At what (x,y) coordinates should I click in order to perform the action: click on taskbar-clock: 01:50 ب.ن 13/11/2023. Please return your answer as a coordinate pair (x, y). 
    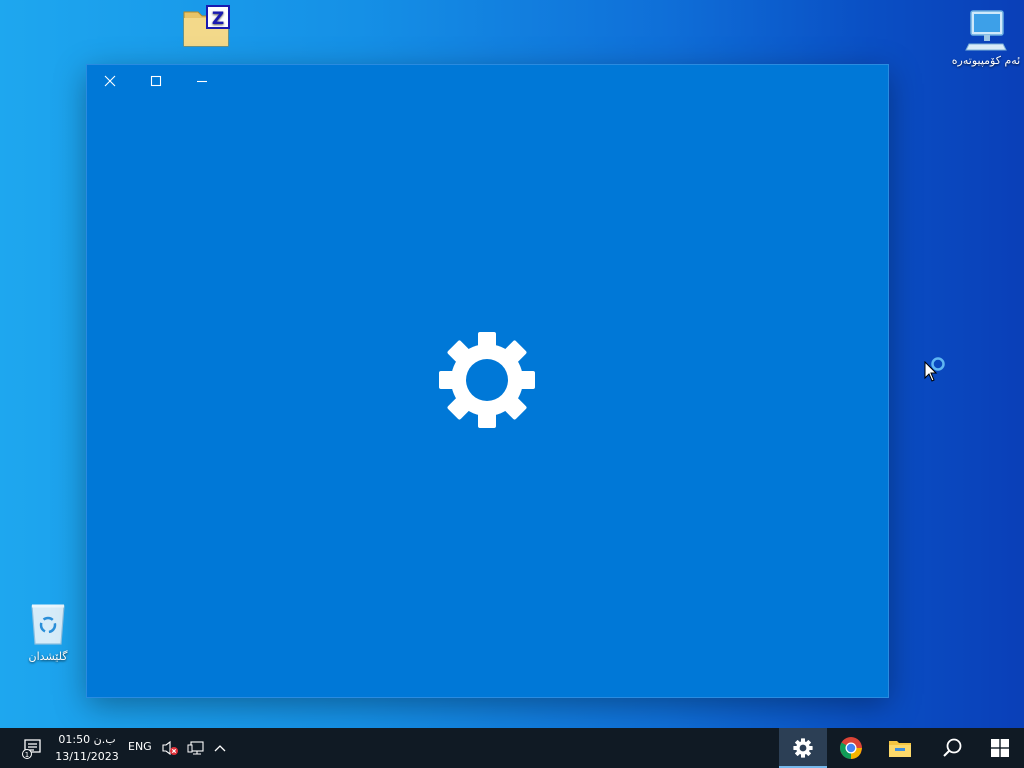
    Looking at the image, I should click on (87, 748).